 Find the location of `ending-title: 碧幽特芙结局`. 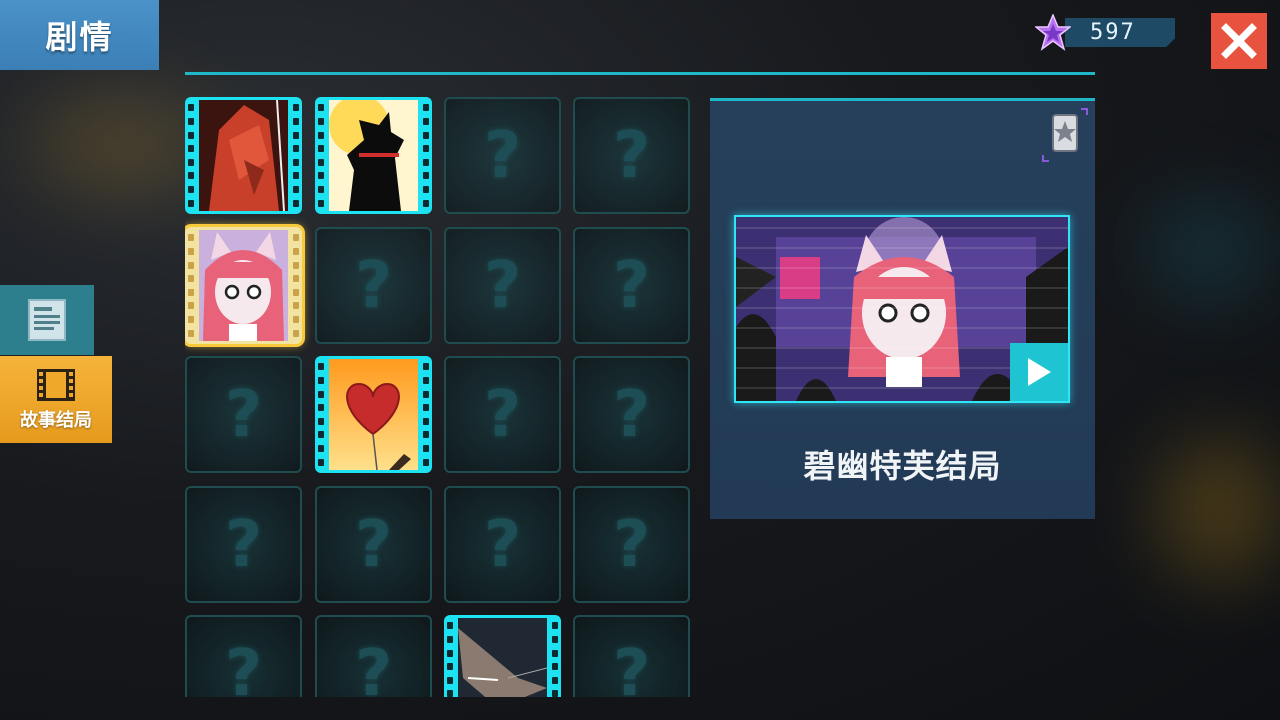

ending-title: 碧幽特芙结局 is located at coordinates (902, 466).